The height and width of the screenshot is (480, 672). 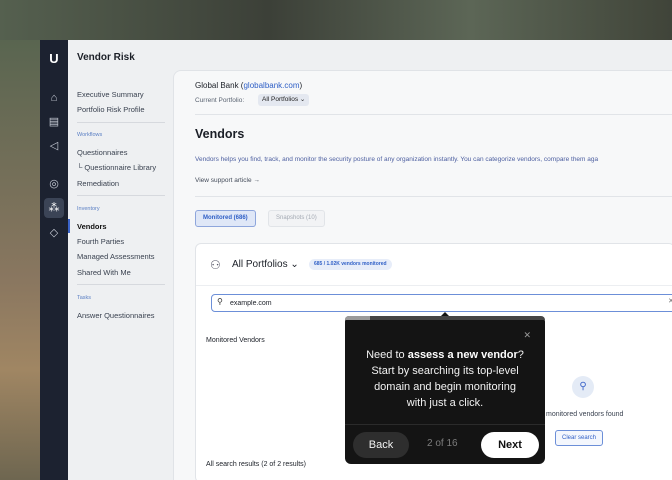 What do you see at coordinates (387, 355) in the screenshot?
I see `msg-prefix: Need to` at bounding box center [387, 355].